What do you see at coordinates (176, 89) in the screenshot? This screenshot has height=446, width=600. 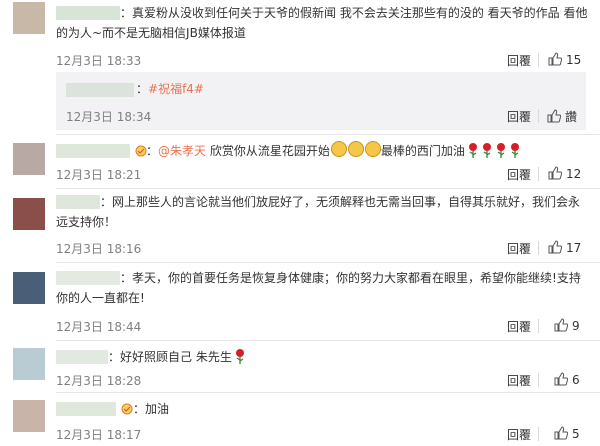 I see `hashtag-link: #祝福f4#` at bounding box center [176, 89].